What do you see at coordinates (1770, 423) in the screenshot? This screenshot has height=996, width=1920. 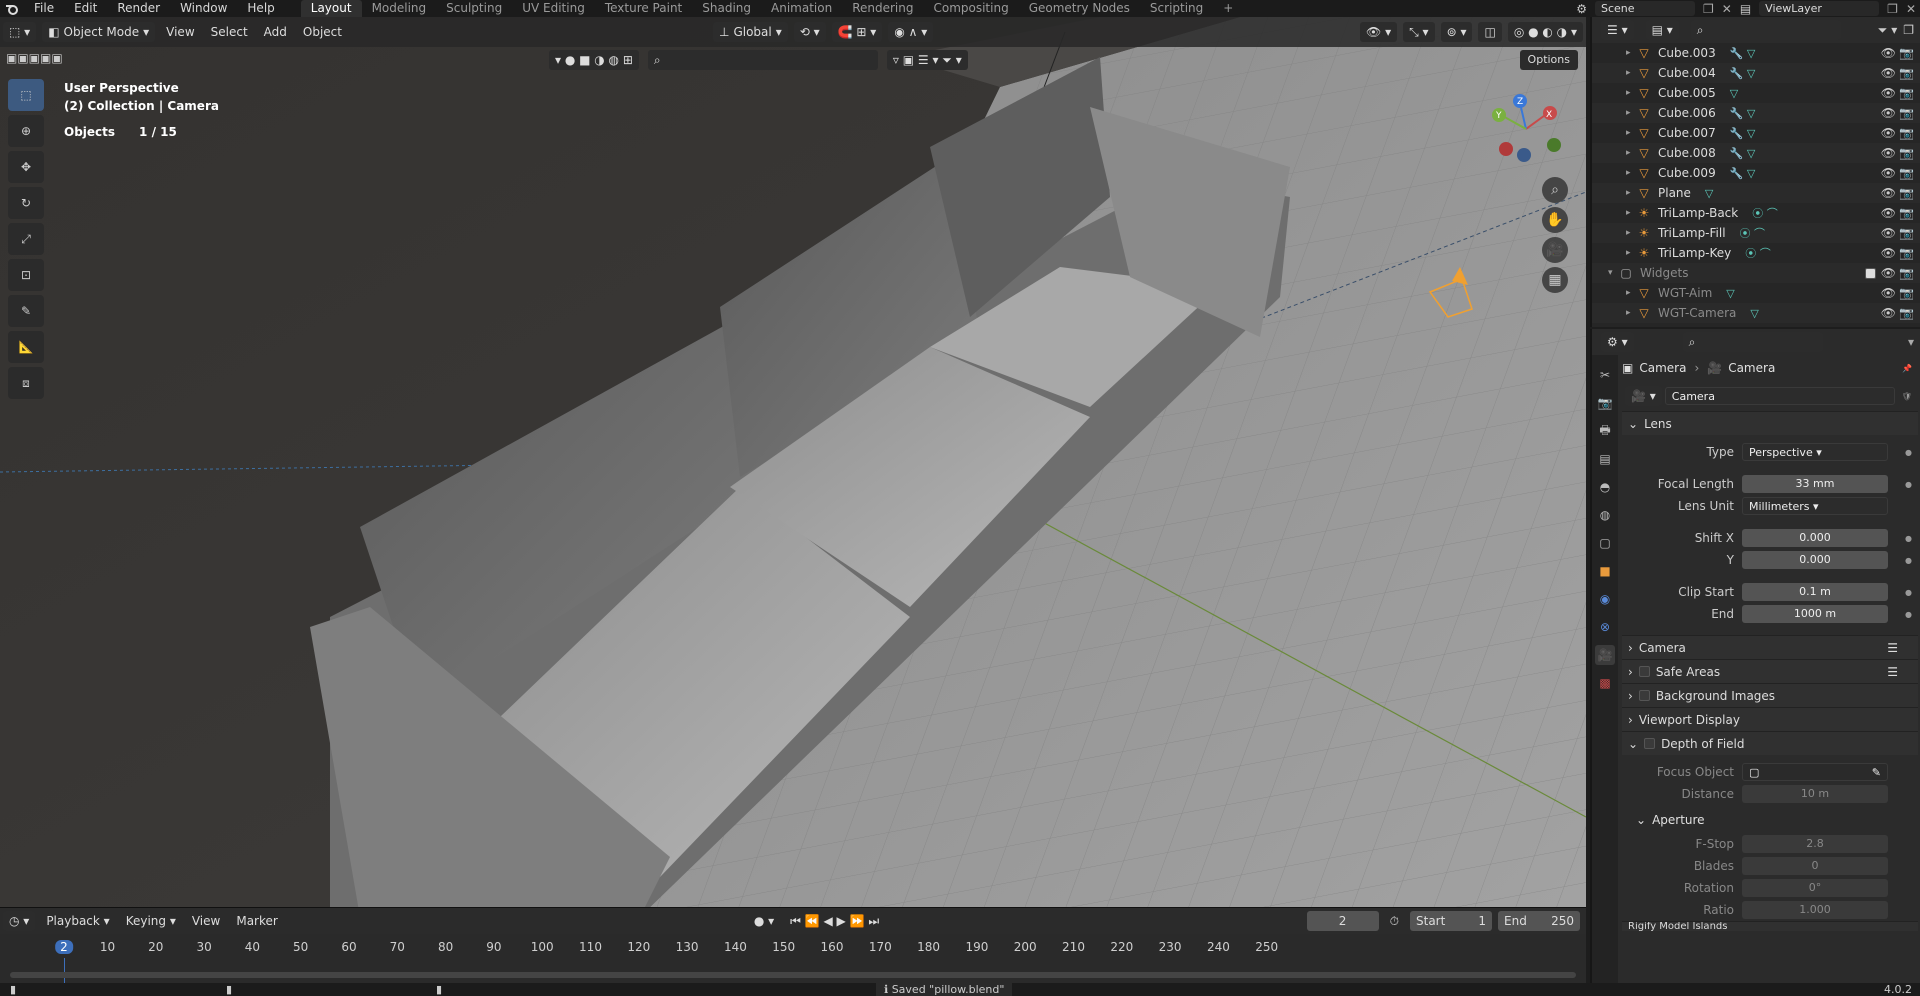 I see `lens-panel-header: ⌄ Lens` at bounding box center [1770, 423].